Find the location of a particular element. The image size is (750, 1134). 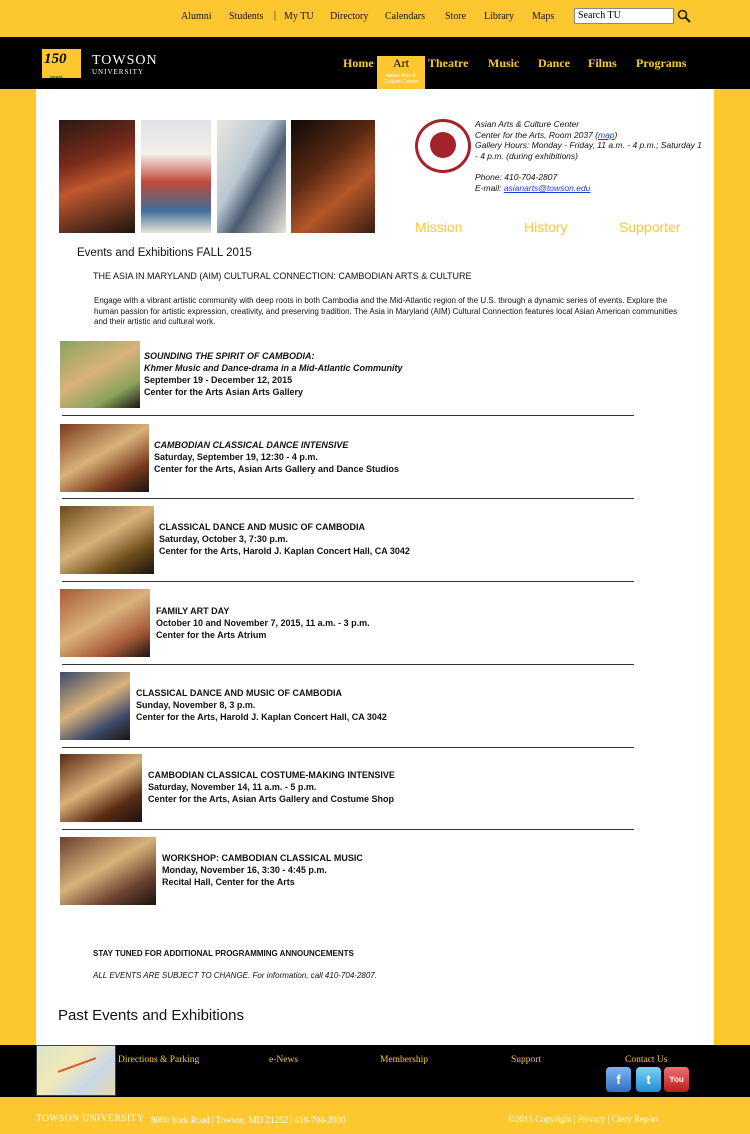

tab-mission: Mission is located at coordinates (438, 227).